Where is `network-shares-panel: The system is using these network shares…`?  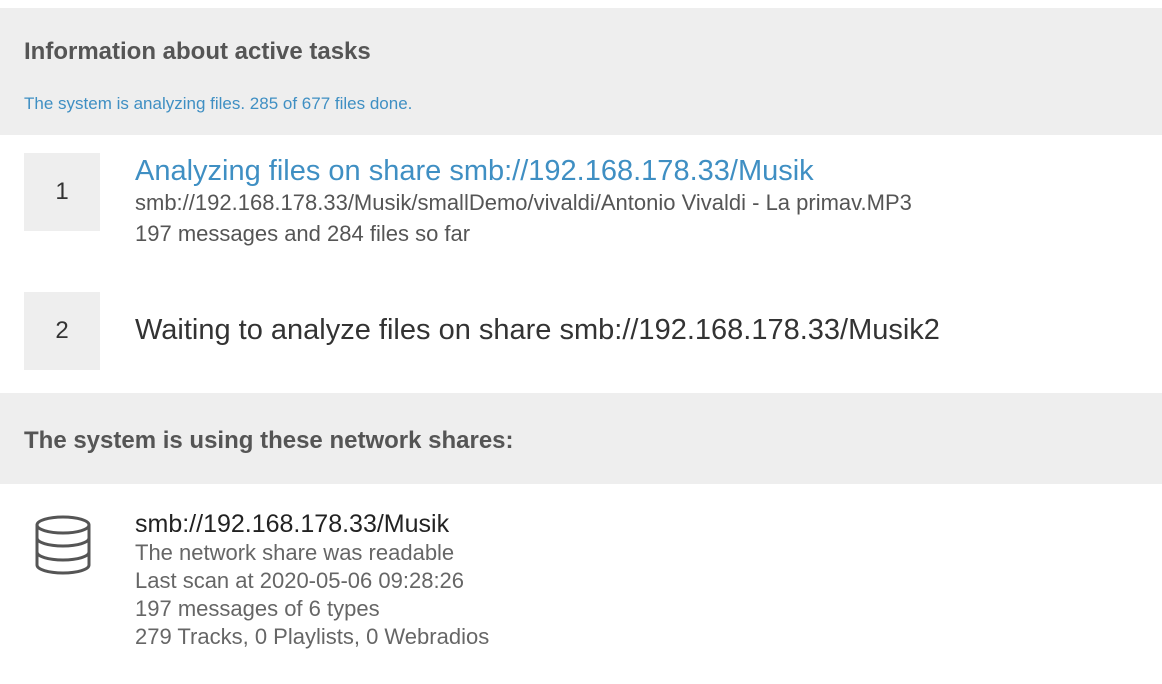
network-shares-panel: The system is using these network shares… is located at coordinates (581, 438).